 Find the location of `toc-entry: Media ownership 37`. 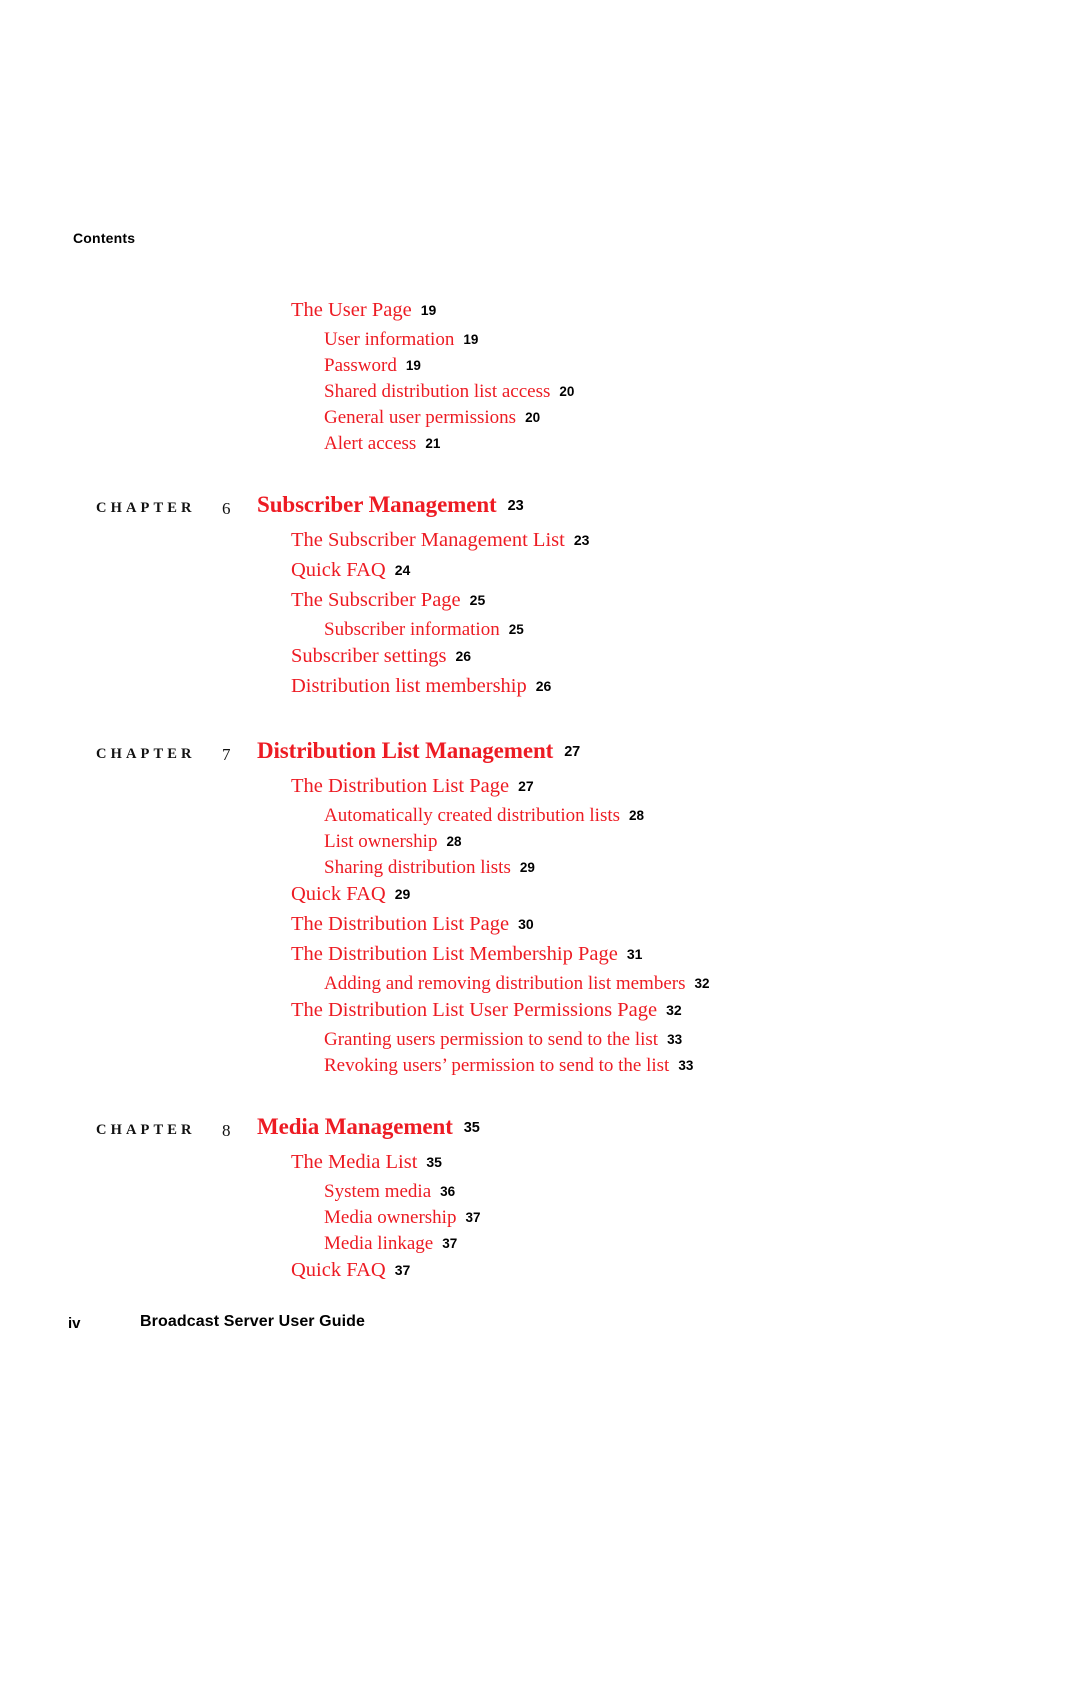

toc-entry: Media ownership 37 is located at coordinates (540, 1221).